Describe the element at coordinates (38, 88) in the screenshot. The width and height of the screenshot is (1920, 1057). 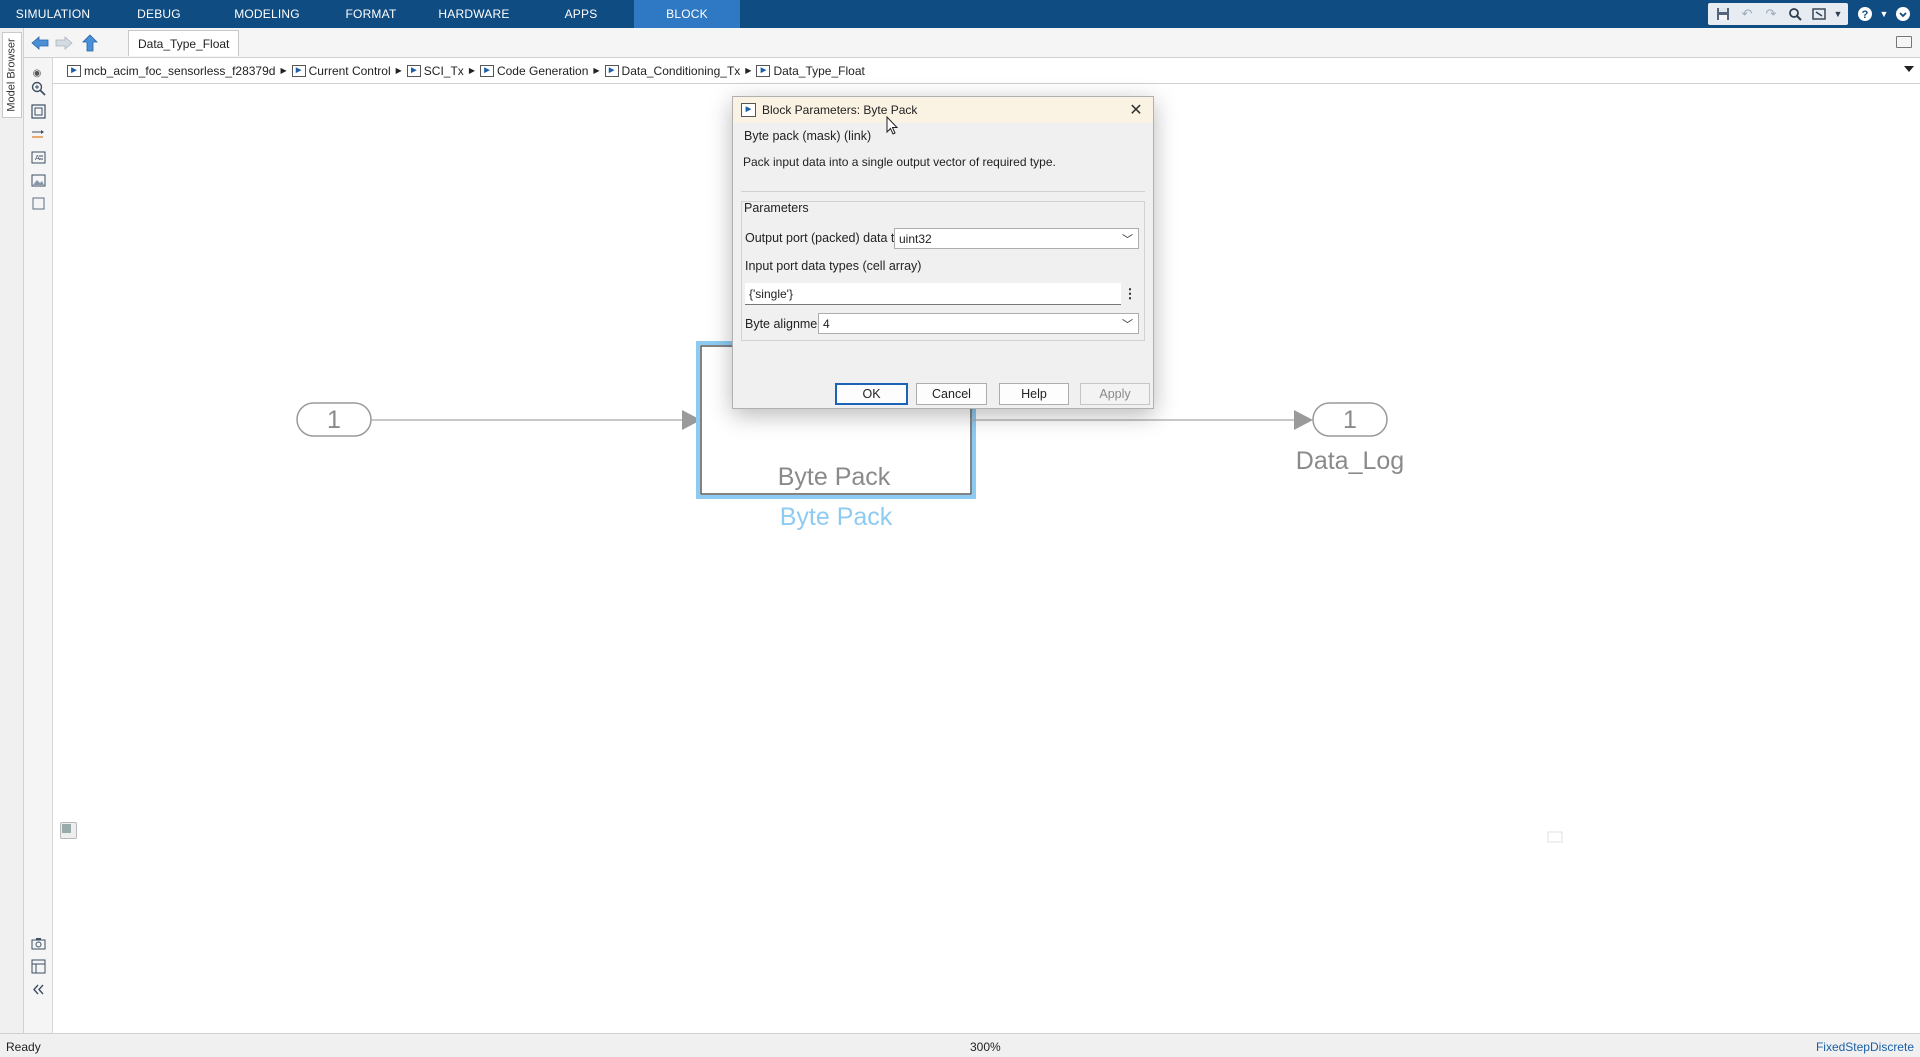
I see `zoom-icon` at that location.